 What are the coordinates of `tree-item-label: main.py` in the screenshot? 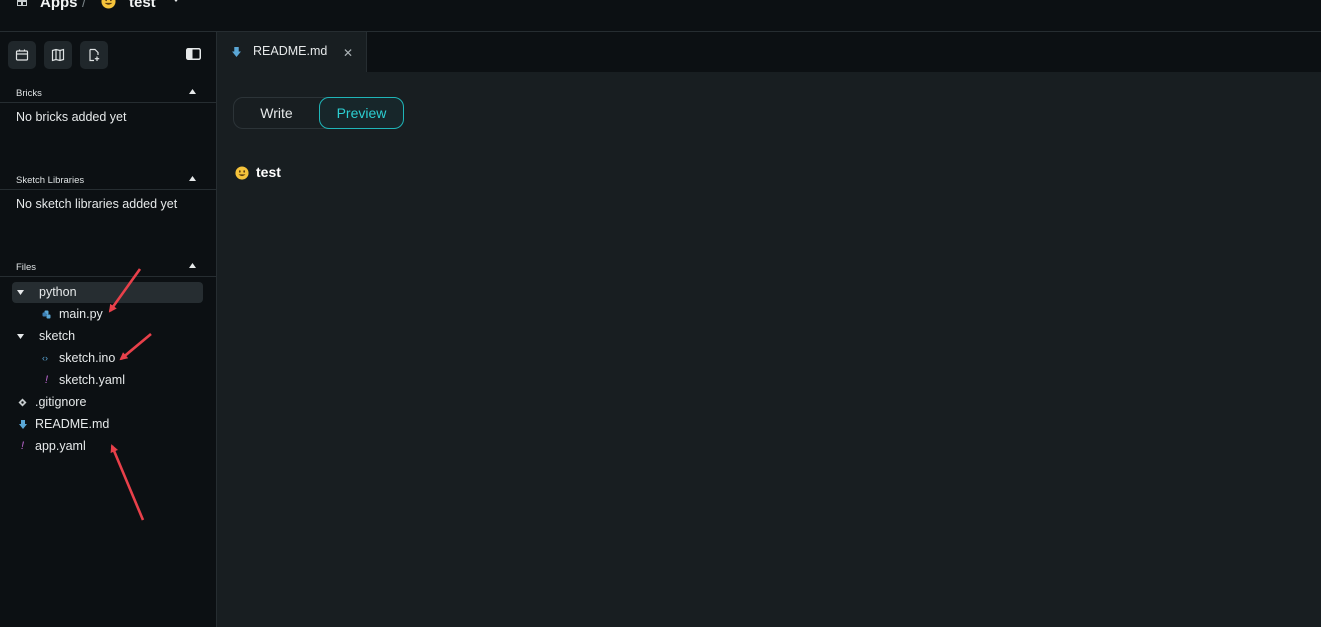 It's located at (81, 314).